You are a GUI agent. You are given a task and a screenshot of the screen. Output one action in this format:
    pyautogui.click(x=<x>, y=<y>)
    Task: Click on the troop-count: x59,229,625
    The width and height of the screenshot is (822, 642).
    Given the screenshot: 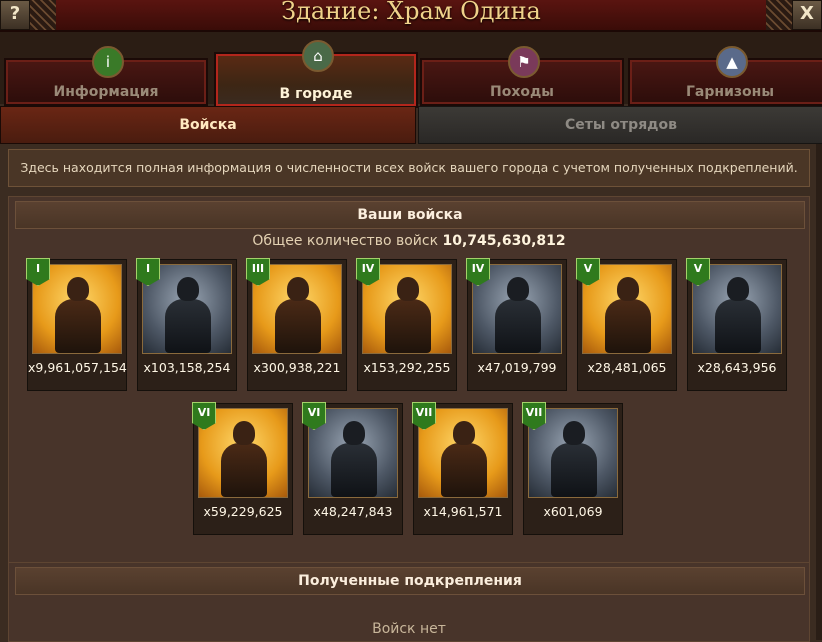 What is the action you would take?
    pyautogui.click(x=243, y=511)
    